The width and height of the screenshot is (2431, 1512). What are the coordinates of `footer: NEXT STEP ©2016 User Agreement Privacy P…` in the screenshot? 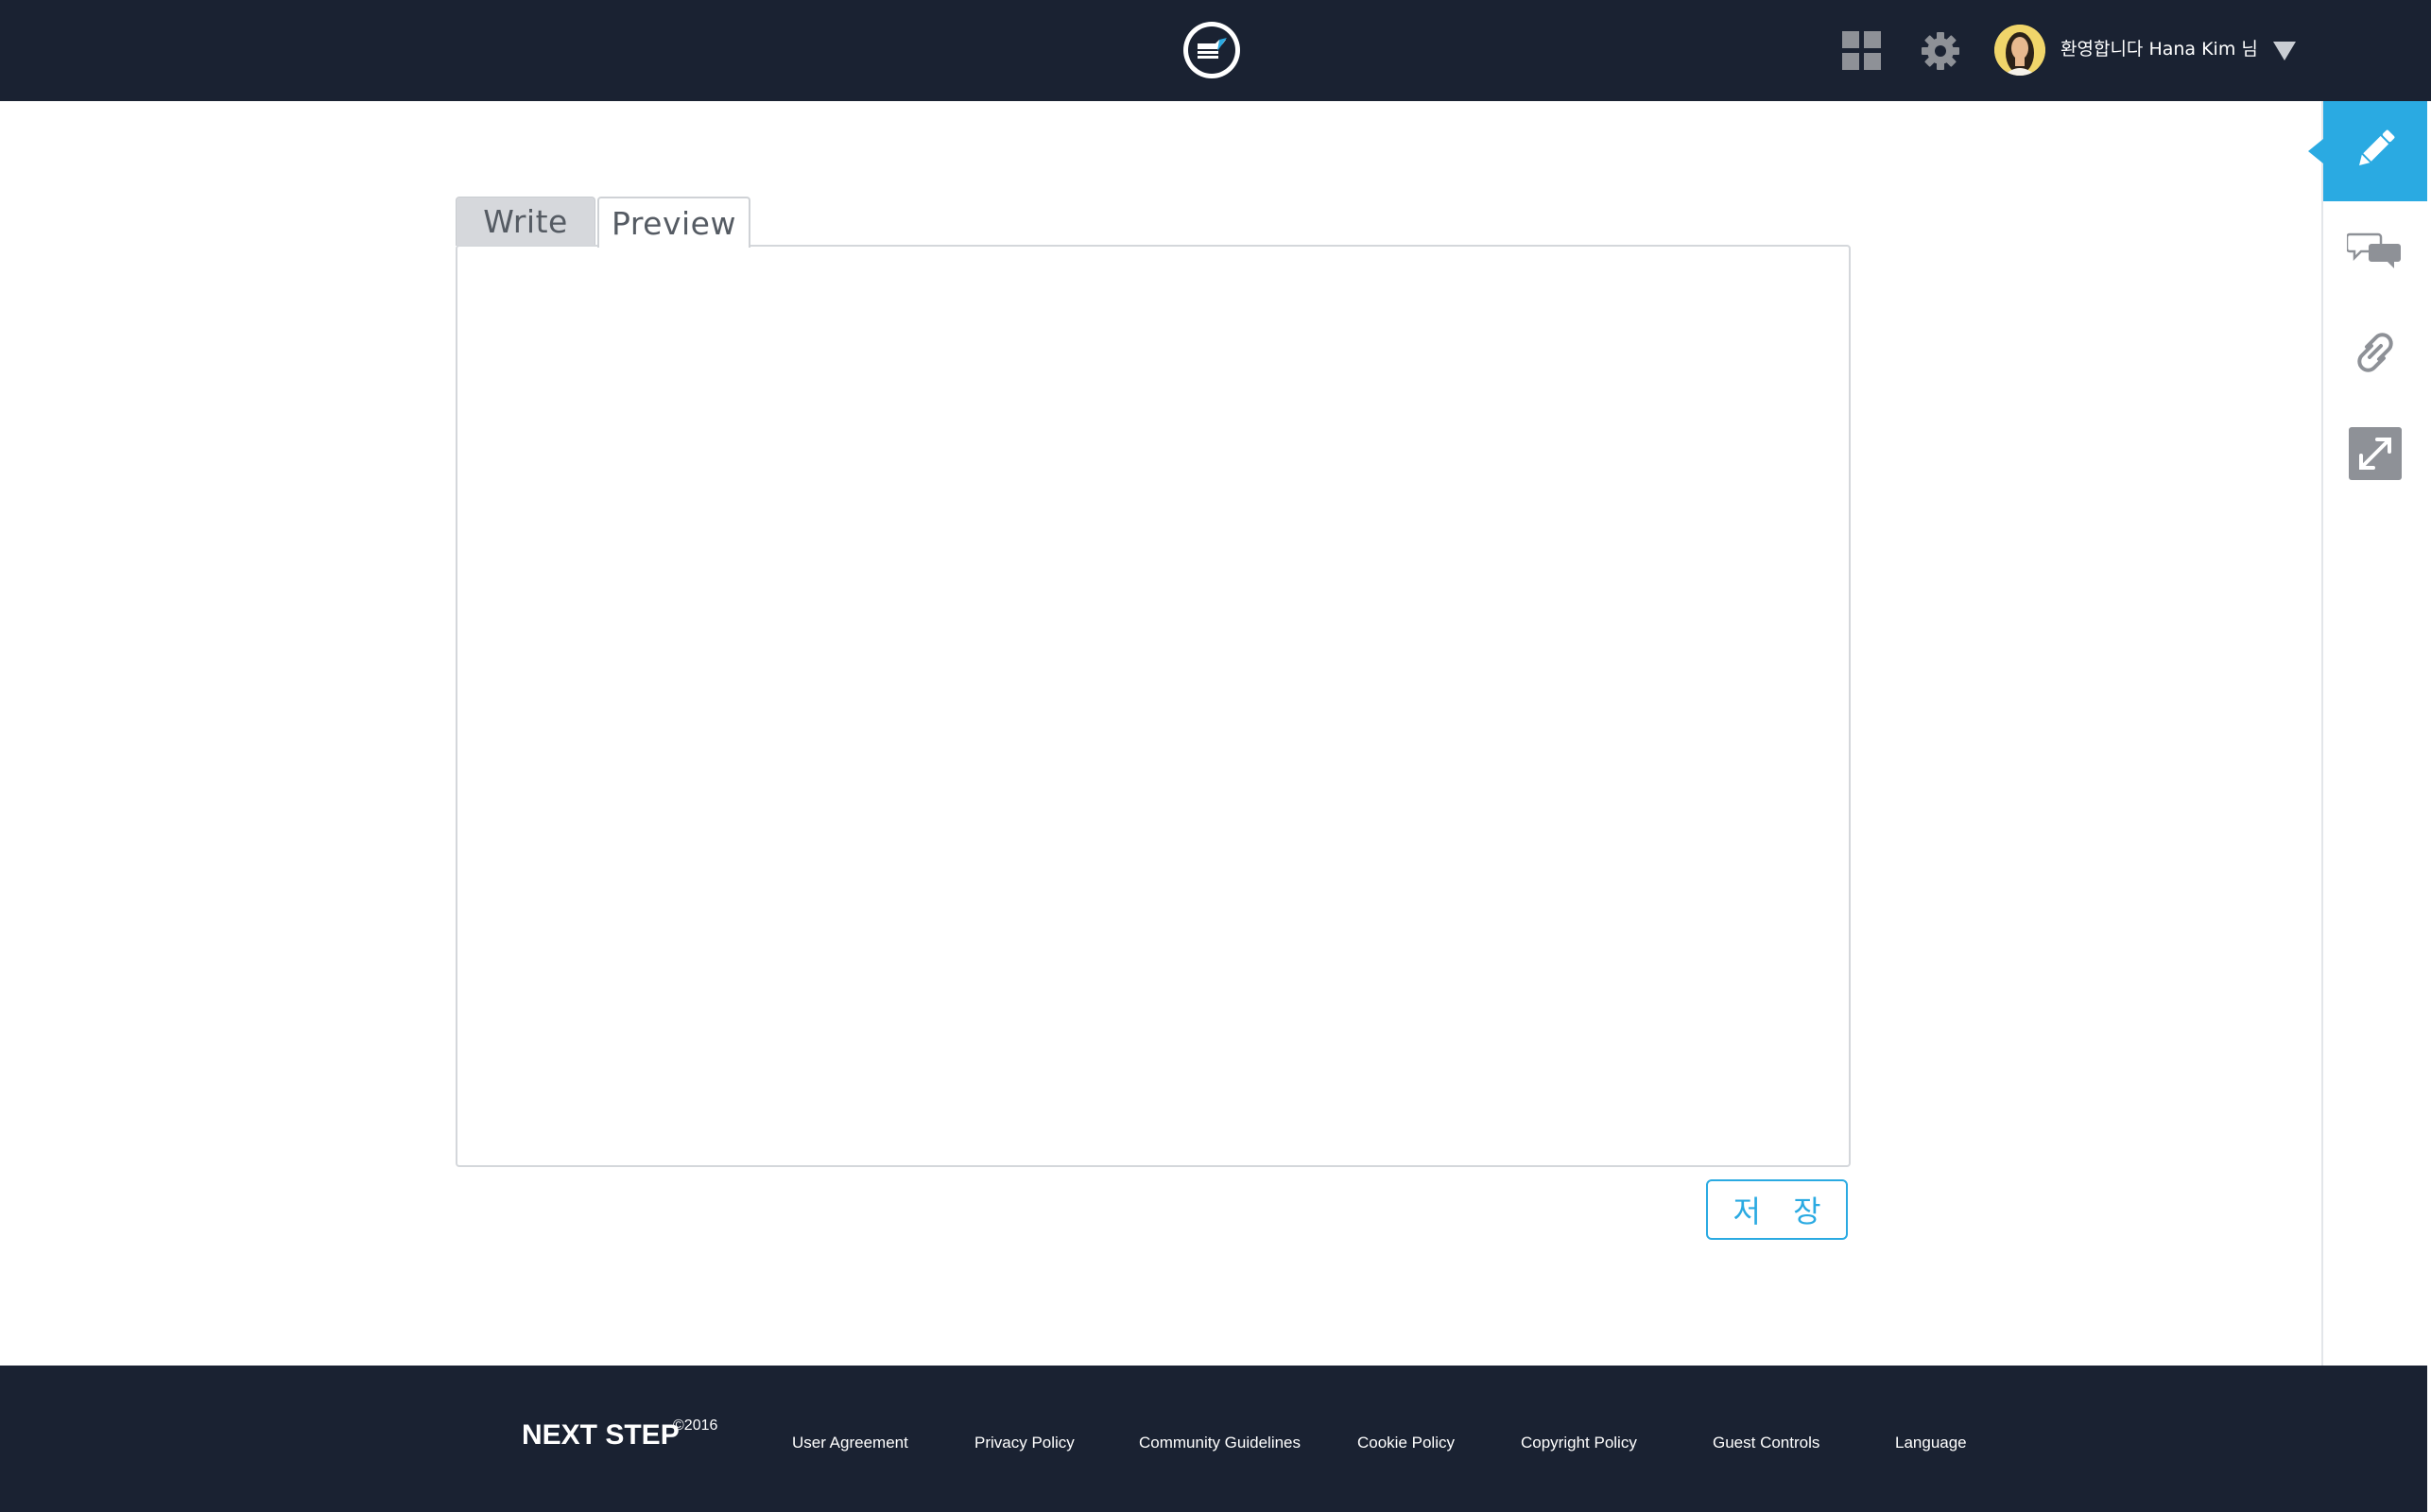 It's located at (1213, 1439).